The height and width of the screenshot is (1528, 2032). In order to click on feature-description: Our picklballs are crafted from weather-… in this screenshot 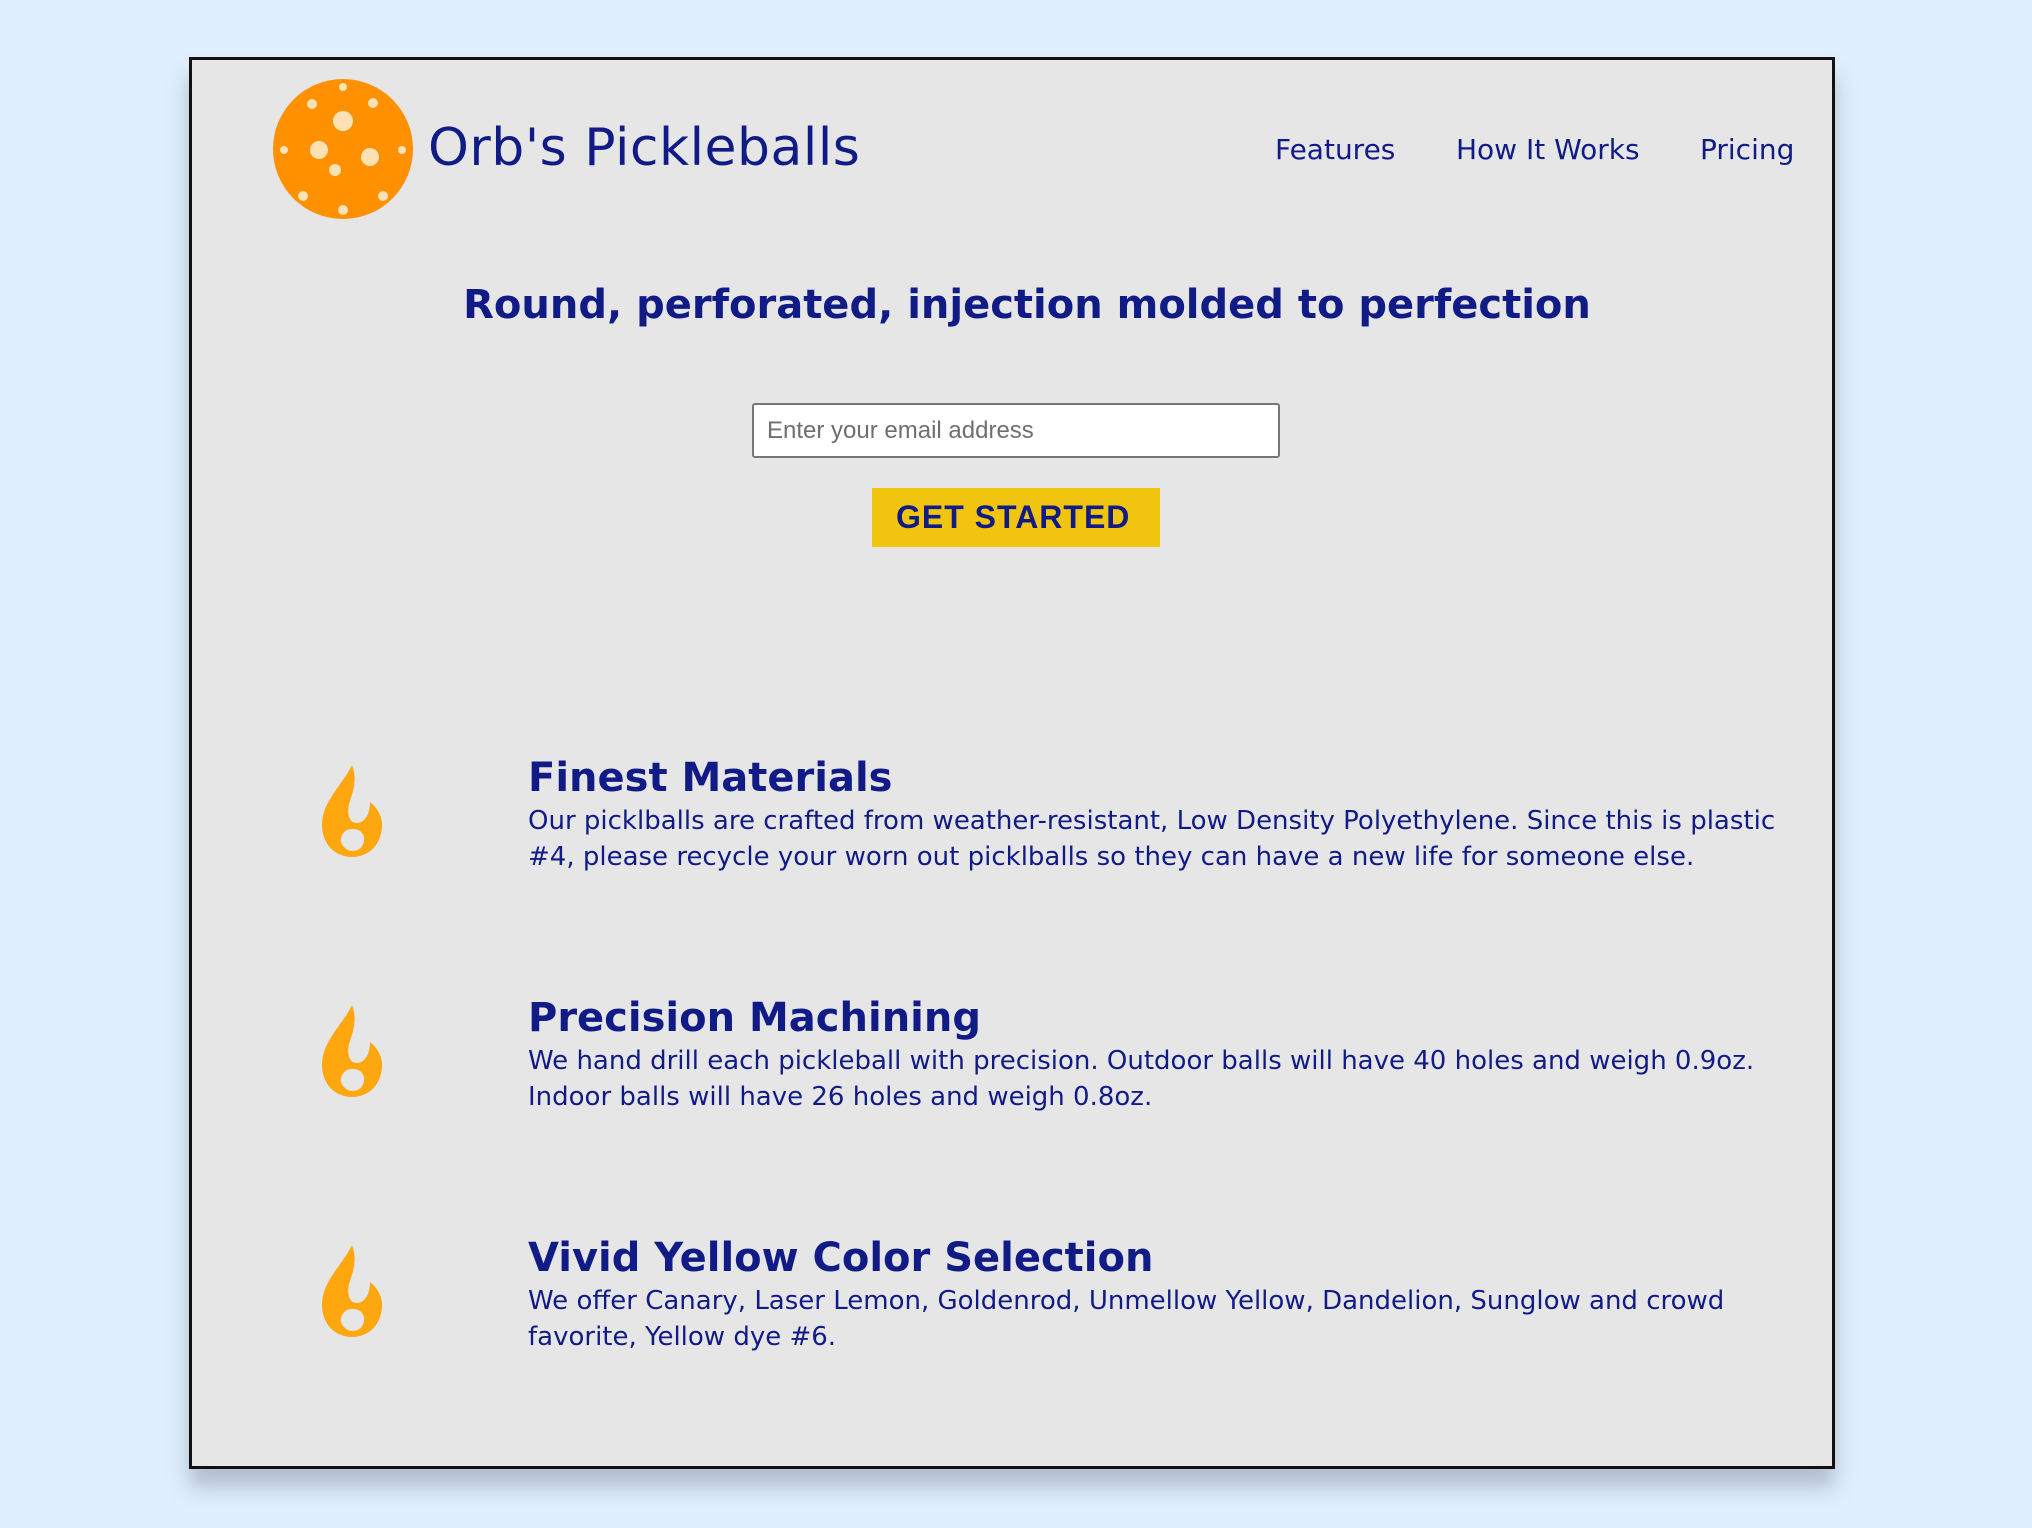, I will do `click(1152, 839)`.